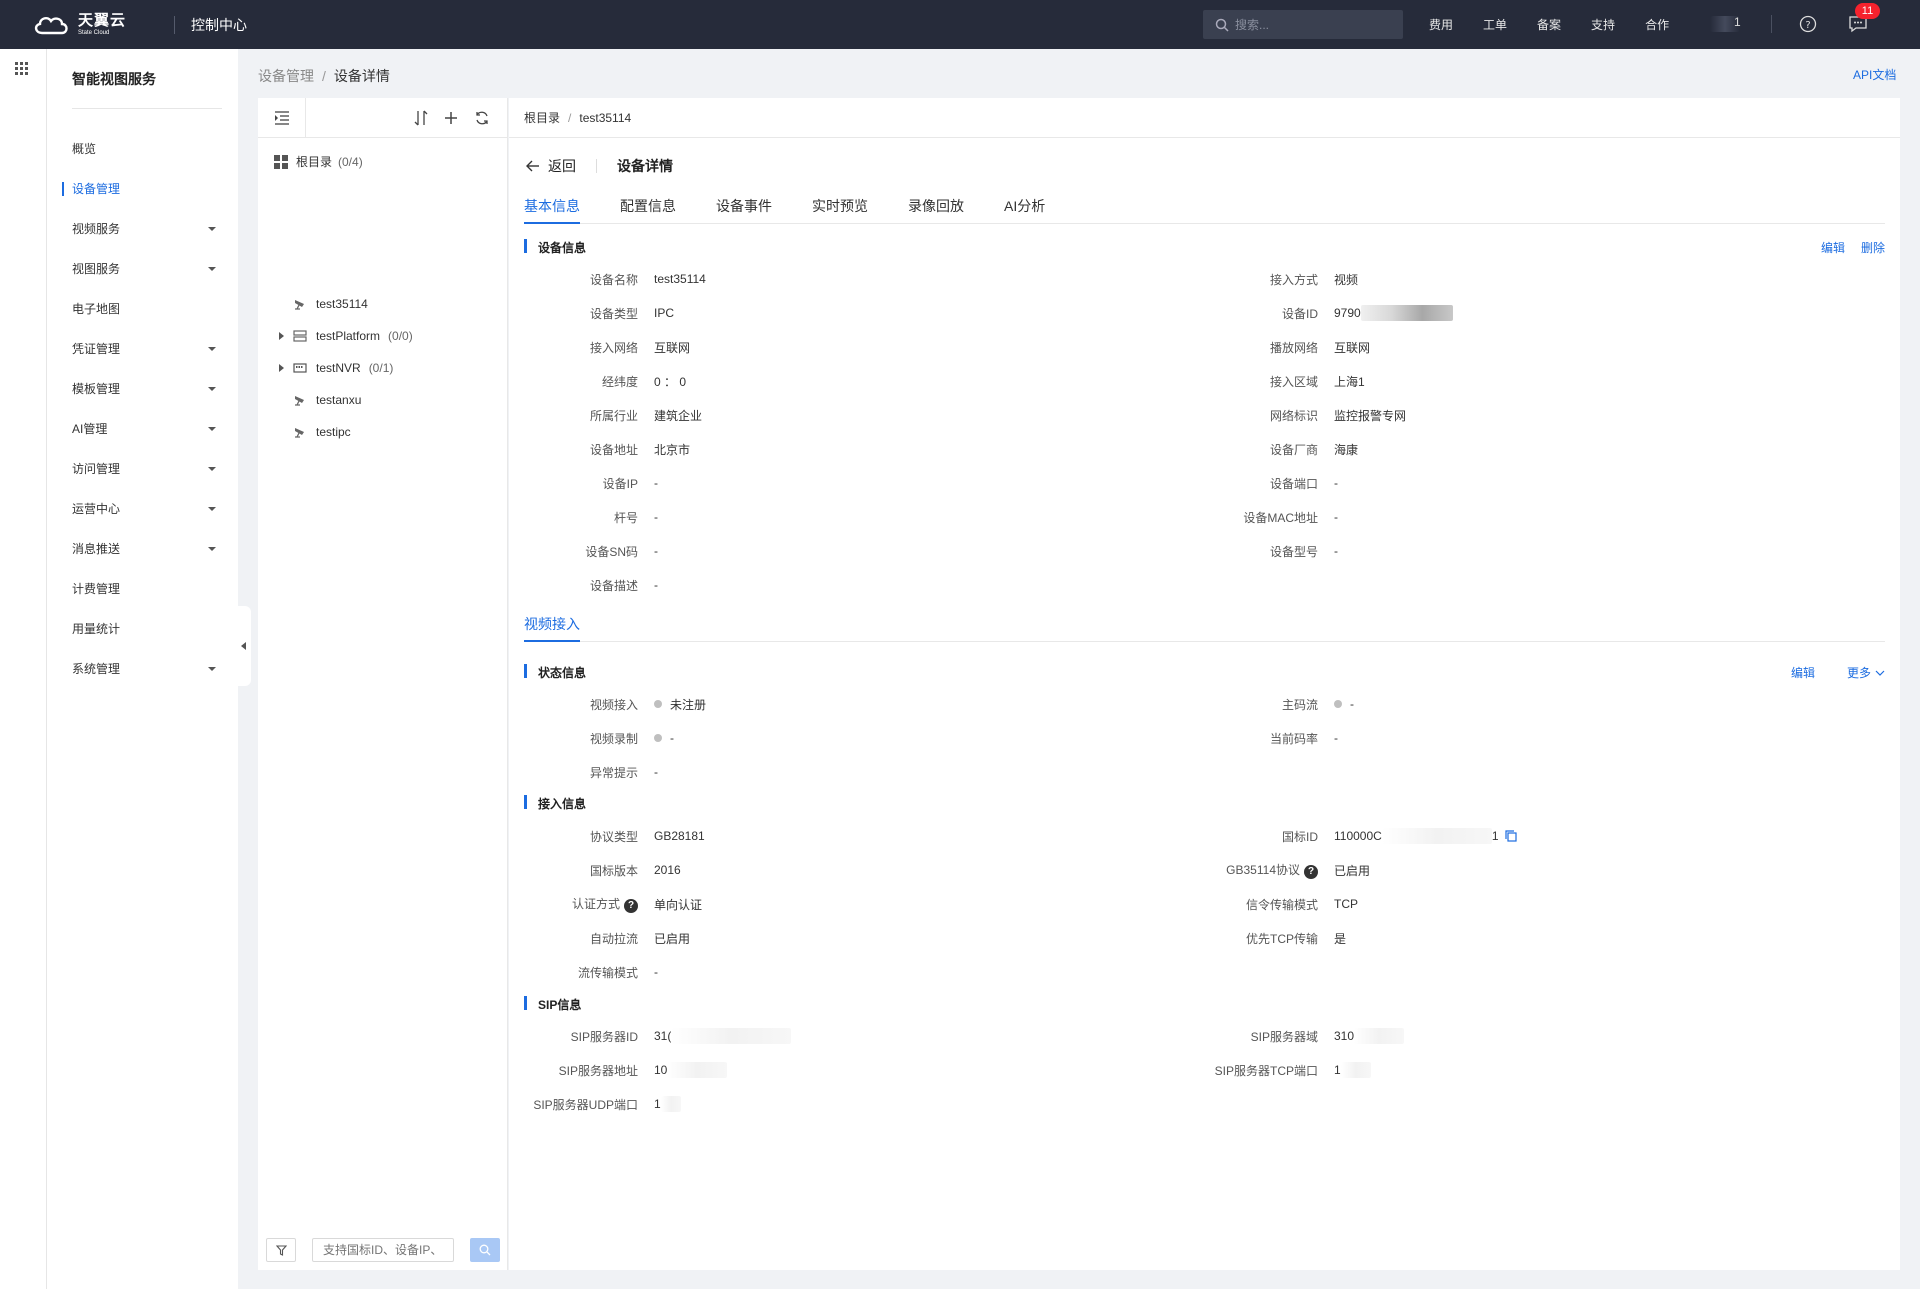 This screenshot has width=1920, height=1289. Describe the element at coordinates (1874, 74) in the screenshot. I see `api-doc-link: API文档` at that location.